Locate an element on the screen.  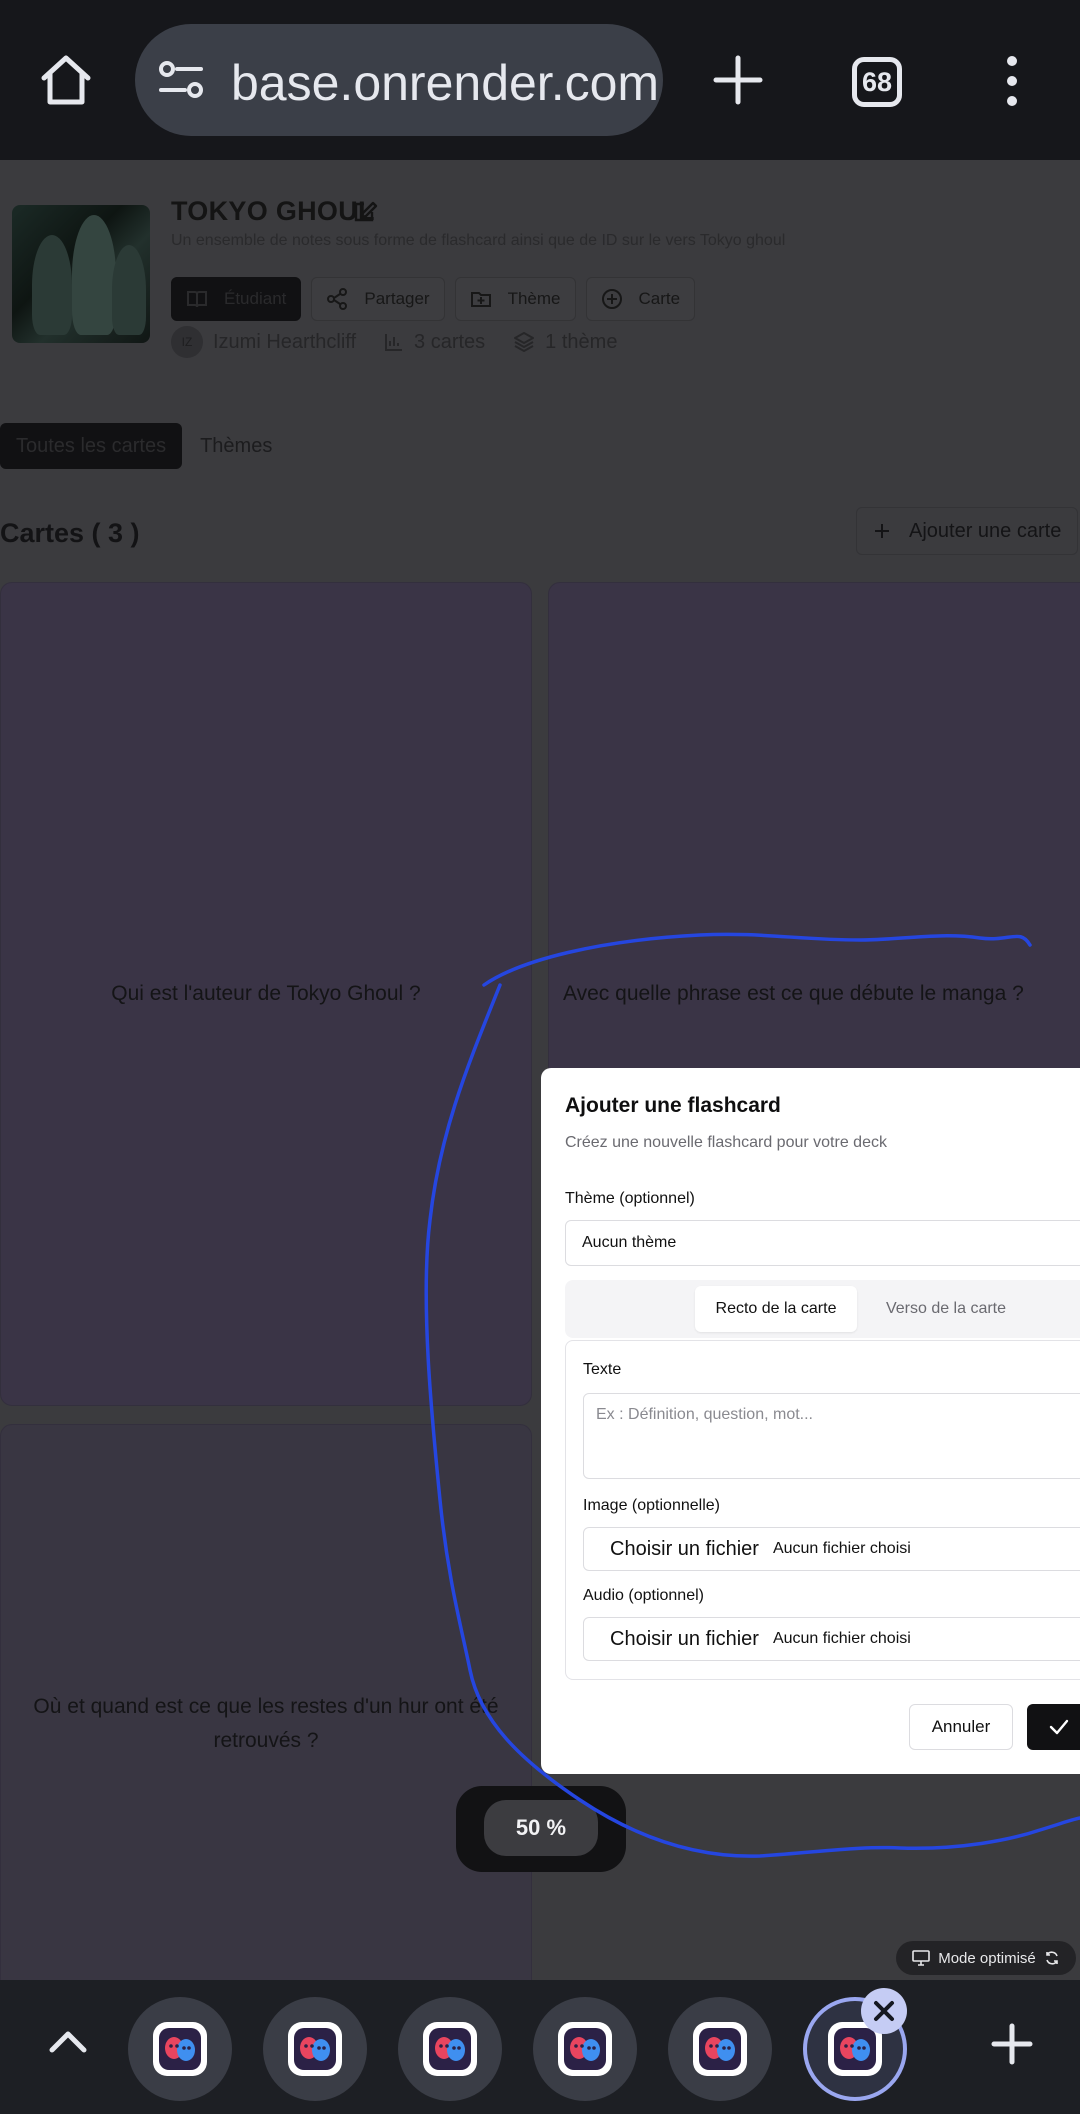
deck-meta: IZ Izumi Hearthcliff 3 cartes 1 thème is located at coordinates (394, 342).